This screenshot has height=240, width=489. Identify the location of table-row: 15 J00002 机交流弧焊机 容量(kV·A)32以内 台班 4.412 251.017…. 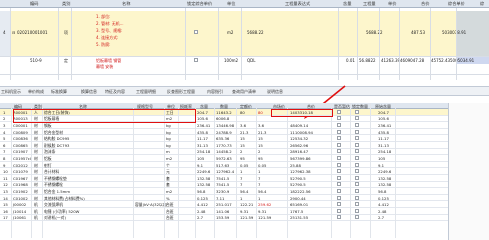
(224, 204).